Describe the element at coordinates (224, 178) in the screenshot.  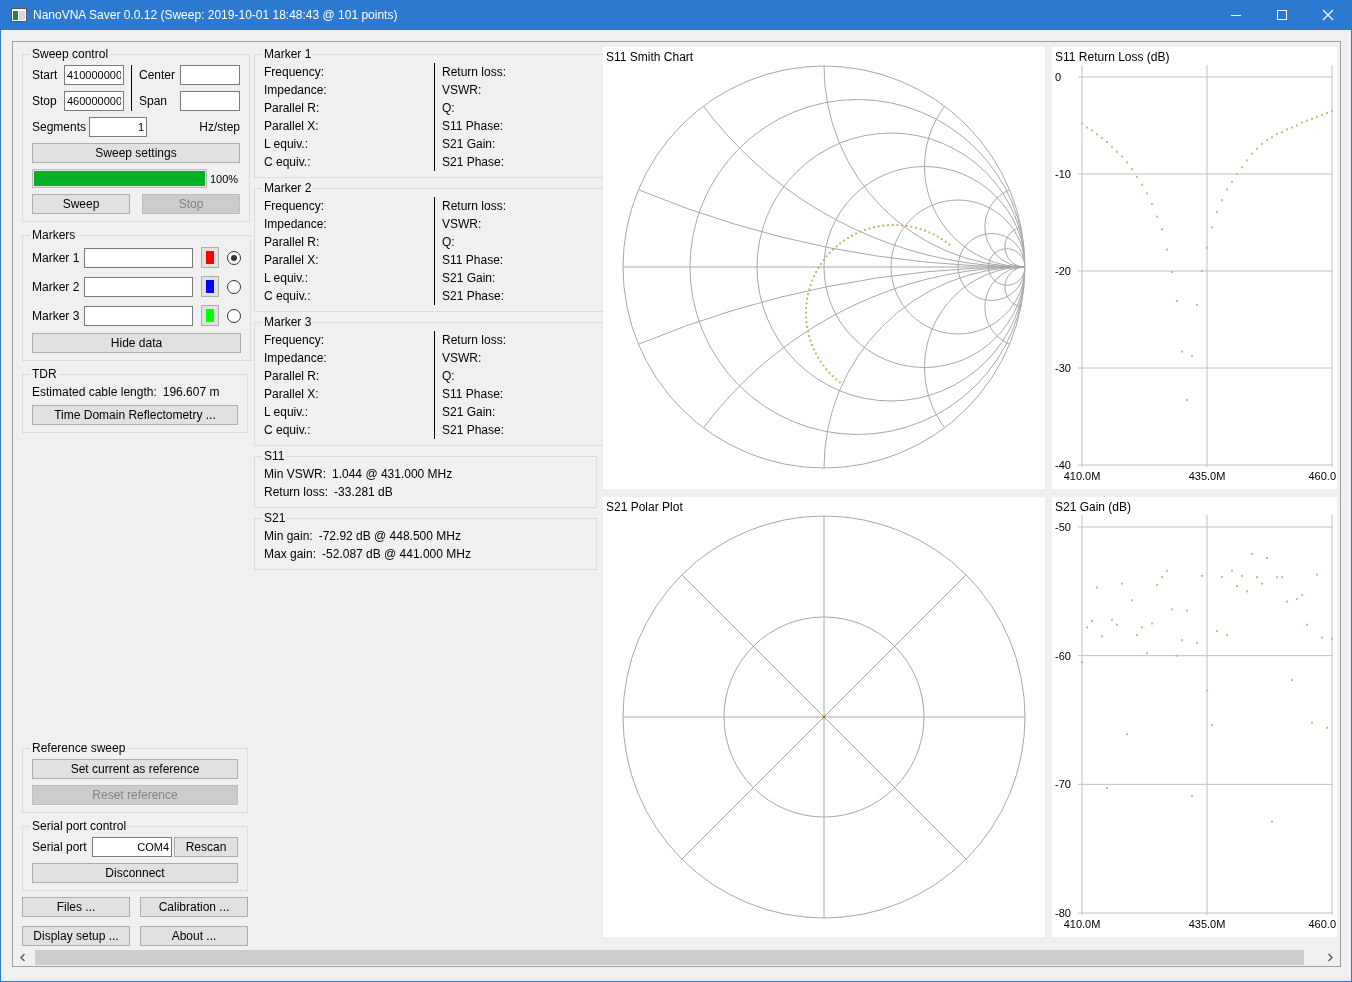
I see `progress-reading: 100%` at that location.